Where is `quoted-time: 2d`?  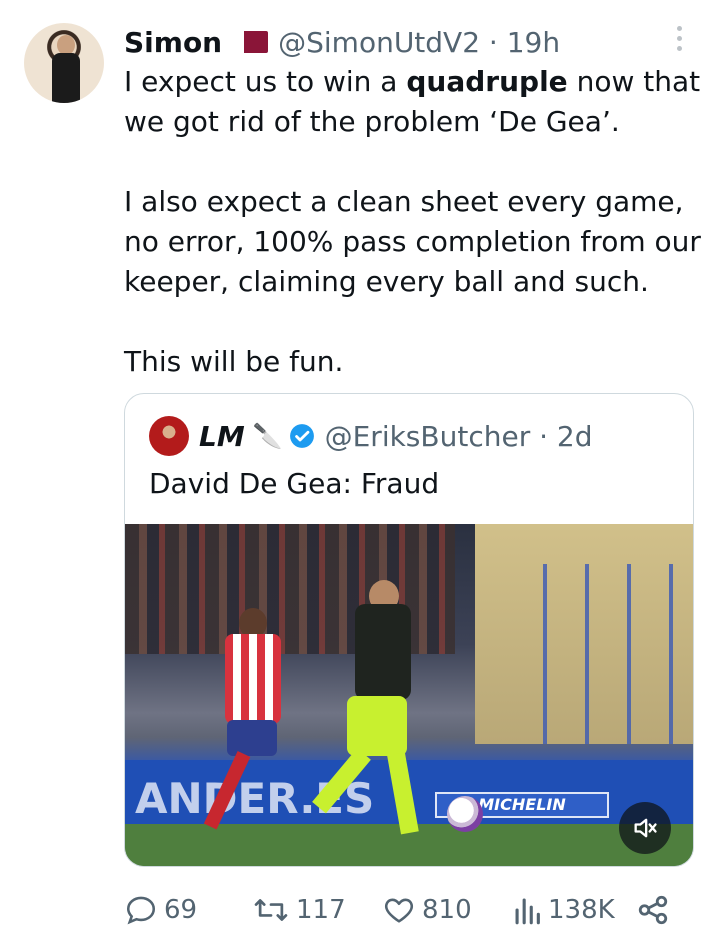
quoted-time: 2d is located at coordinates (575, 436).